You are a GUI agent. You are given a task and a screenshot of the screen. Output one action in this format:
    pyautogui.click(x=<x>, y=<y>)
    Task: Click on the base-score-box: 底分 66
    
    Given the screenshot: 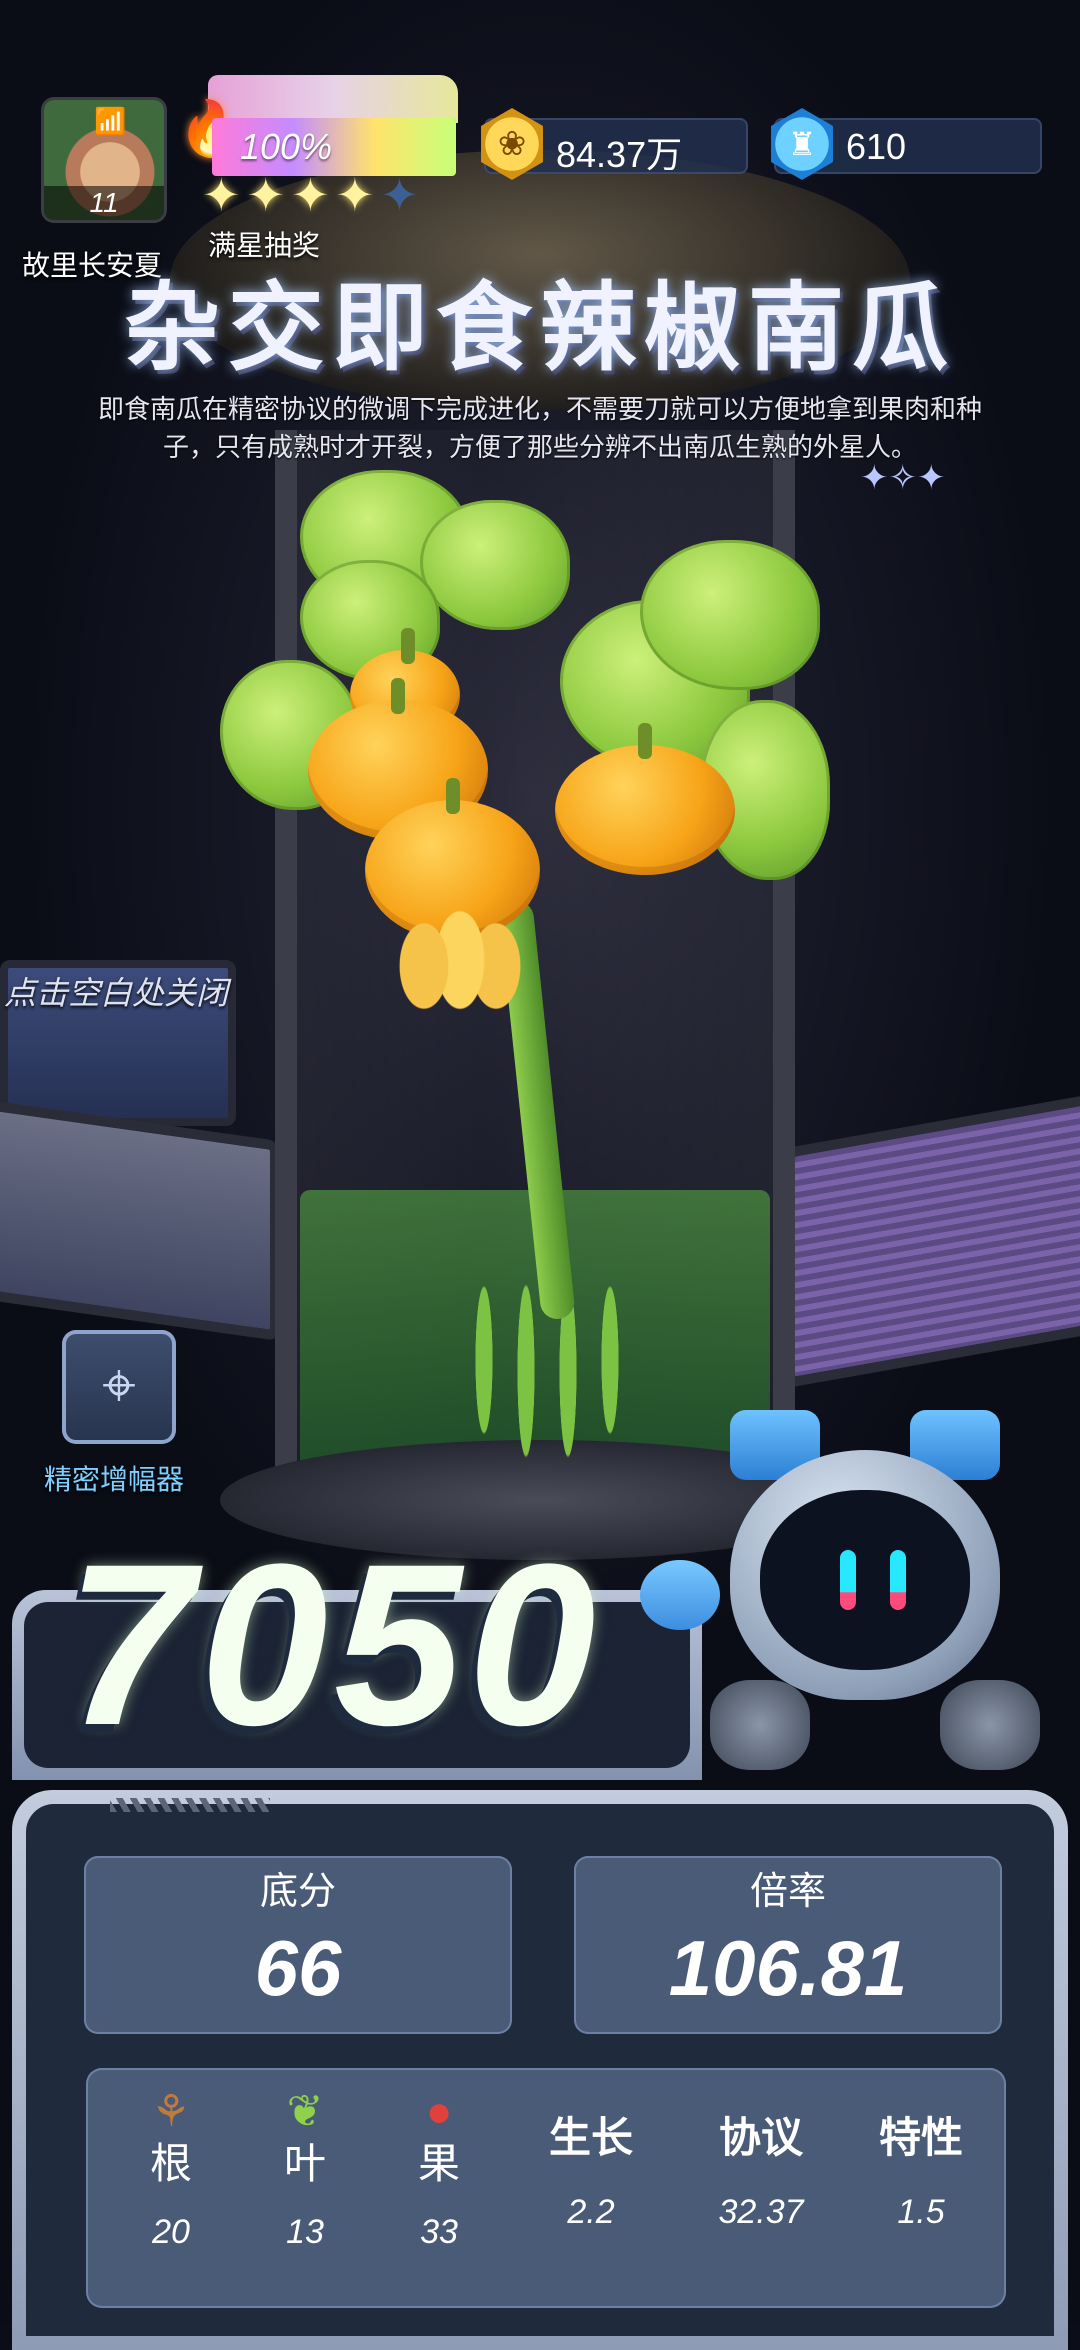 What is the action you would take?
    pyautogui.click(x=298, y=1945)
    